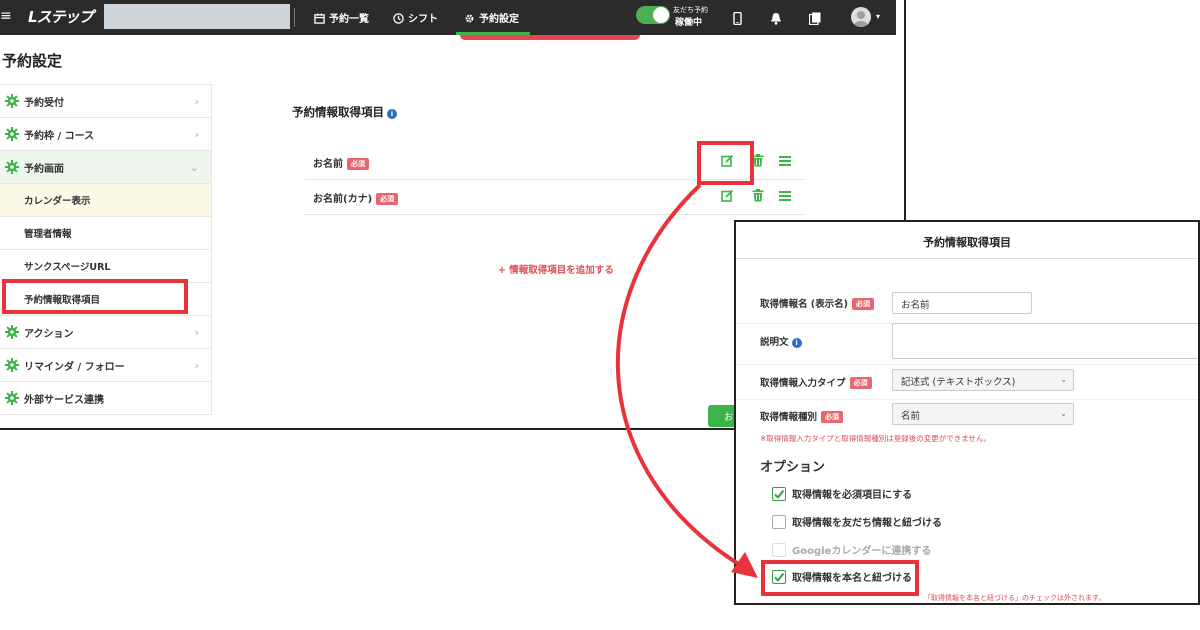 This screenshot has width=1200, height=630. What do you see at coordinates (967, 364) in the screenshot?
I see `row-divider` at bounding box center [967, 364].